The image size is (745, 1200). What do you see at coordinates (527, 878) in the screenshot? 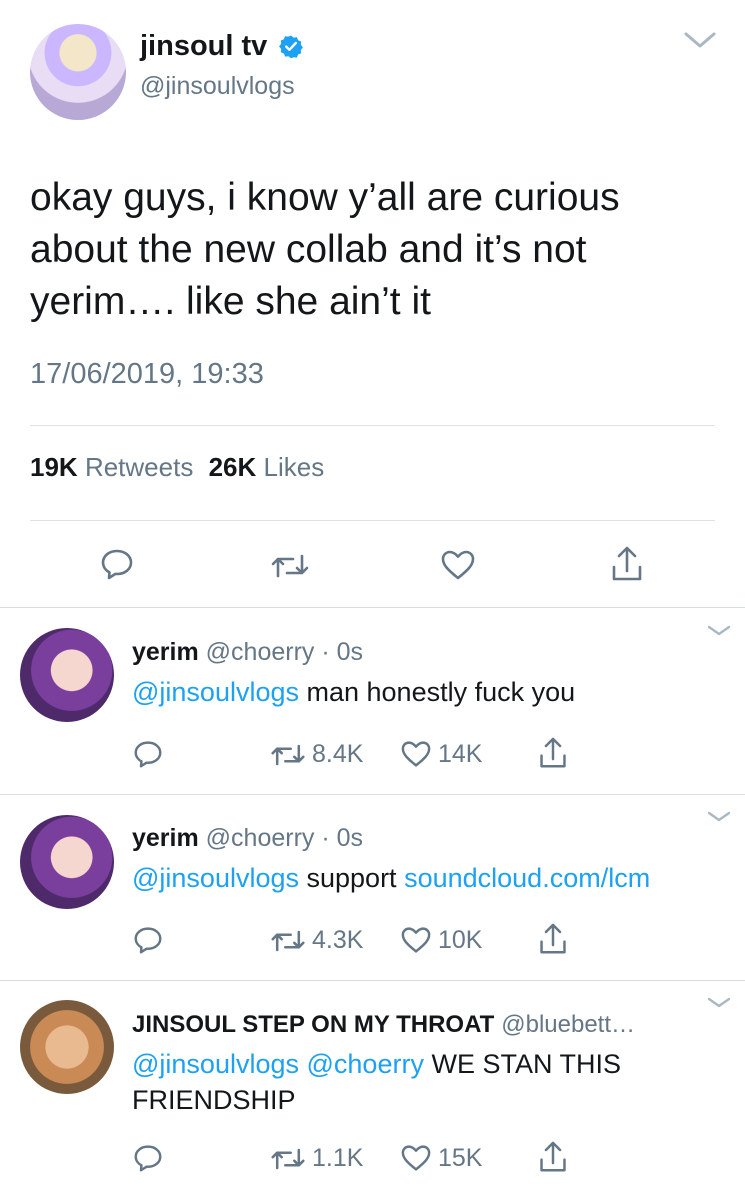
I see `url-link: soundcloud.com/lcm` at bounding box center [527, 878].